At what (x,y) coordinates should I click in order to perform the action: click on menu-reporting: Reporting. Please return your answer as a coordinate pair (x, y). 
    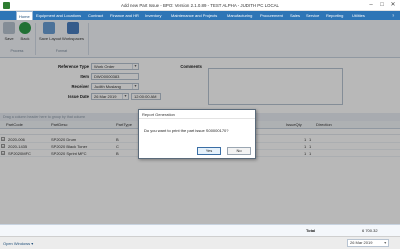
    Looking at the image, I should click on (334, 15).